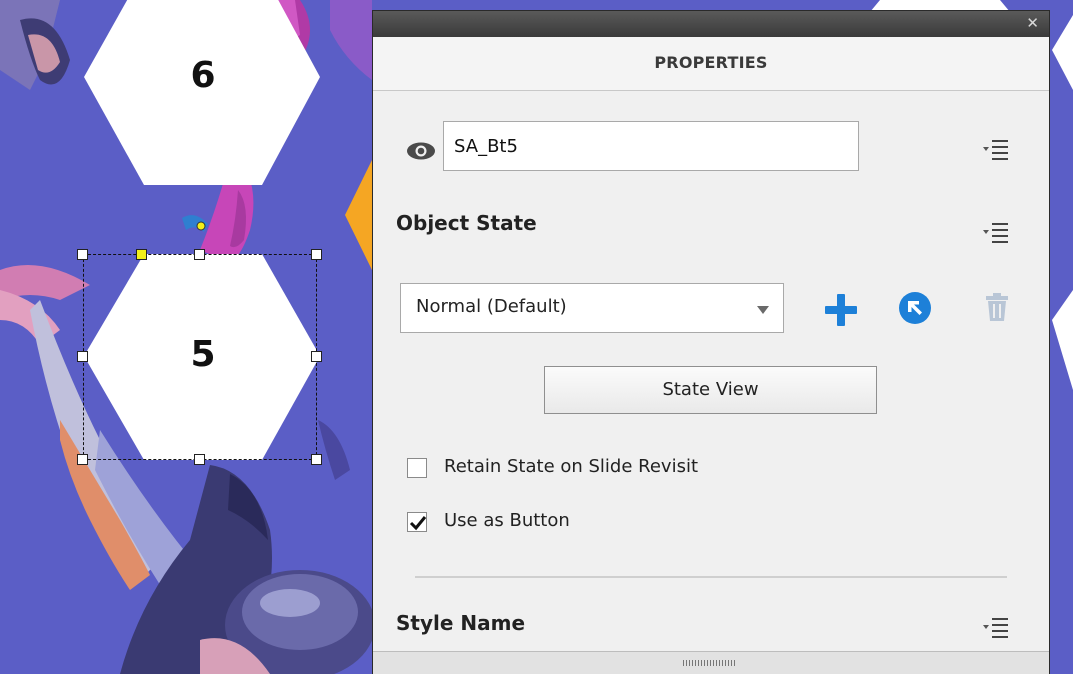  Describe the element at coordinates (592, 308) in the screenshot. I see `state-dropdown: Normal (Default)` at that location.